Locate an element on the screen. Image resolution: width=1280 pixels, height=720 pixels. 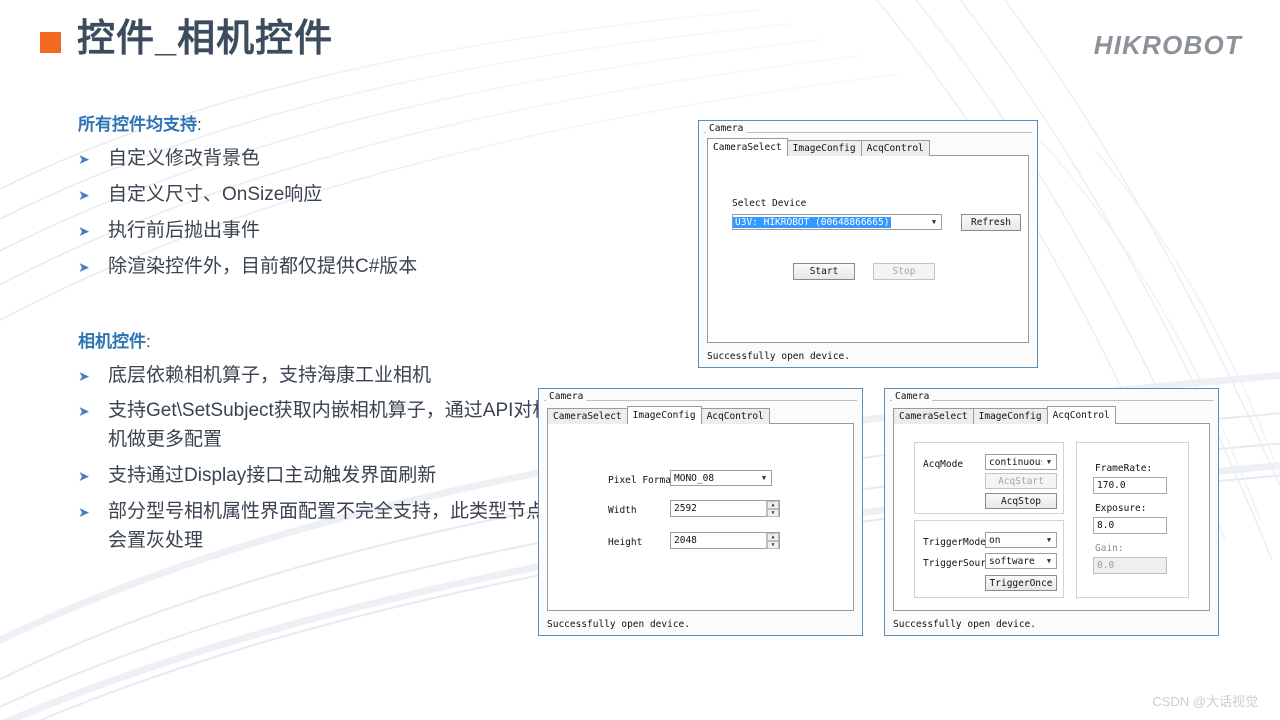
stop-button: Stop is located at coordinates (904, 271).